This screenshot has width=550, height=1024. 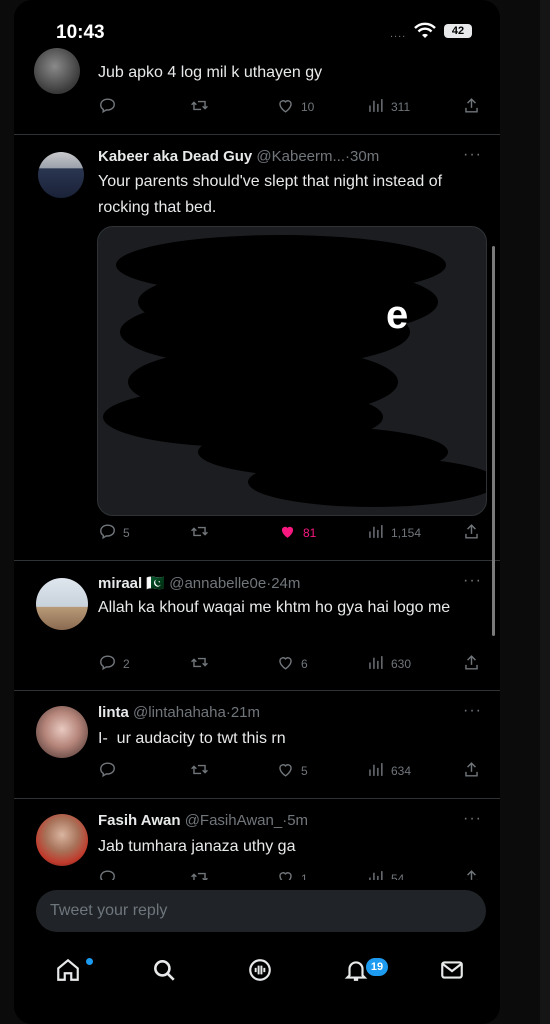 I want to click on scrollbar, so click(x=493, y=441).